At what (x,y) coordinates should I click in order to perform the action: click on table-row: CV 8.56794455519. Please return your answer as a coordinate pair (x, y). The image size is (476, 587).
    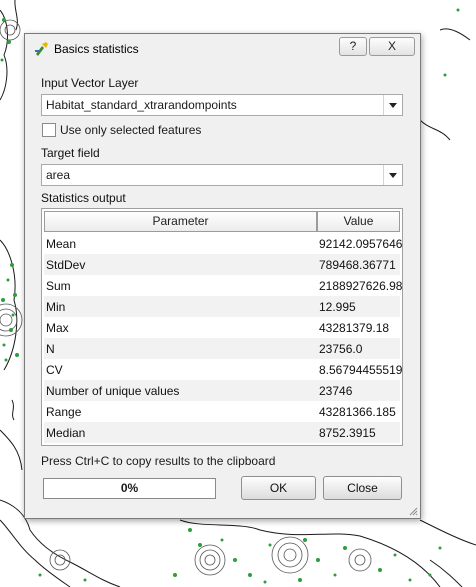
    Looking at the image, I should click on (223, 369).